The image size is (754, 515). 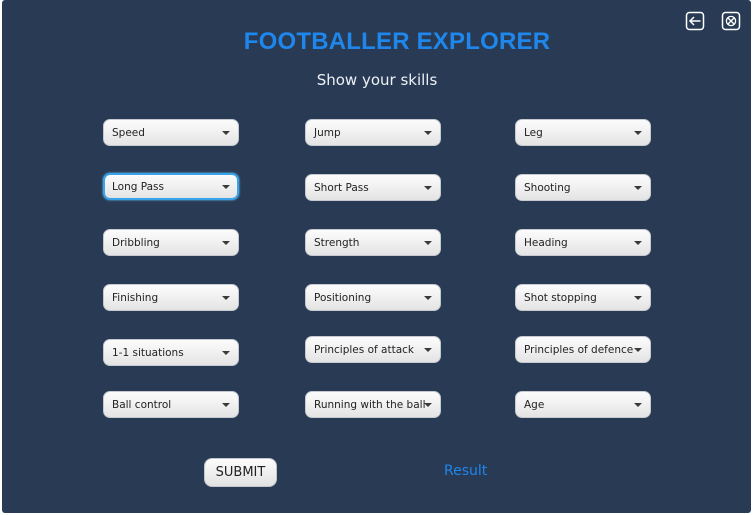 I want to click on app-subtitle: Show your skills, so click(x=377, y=80).